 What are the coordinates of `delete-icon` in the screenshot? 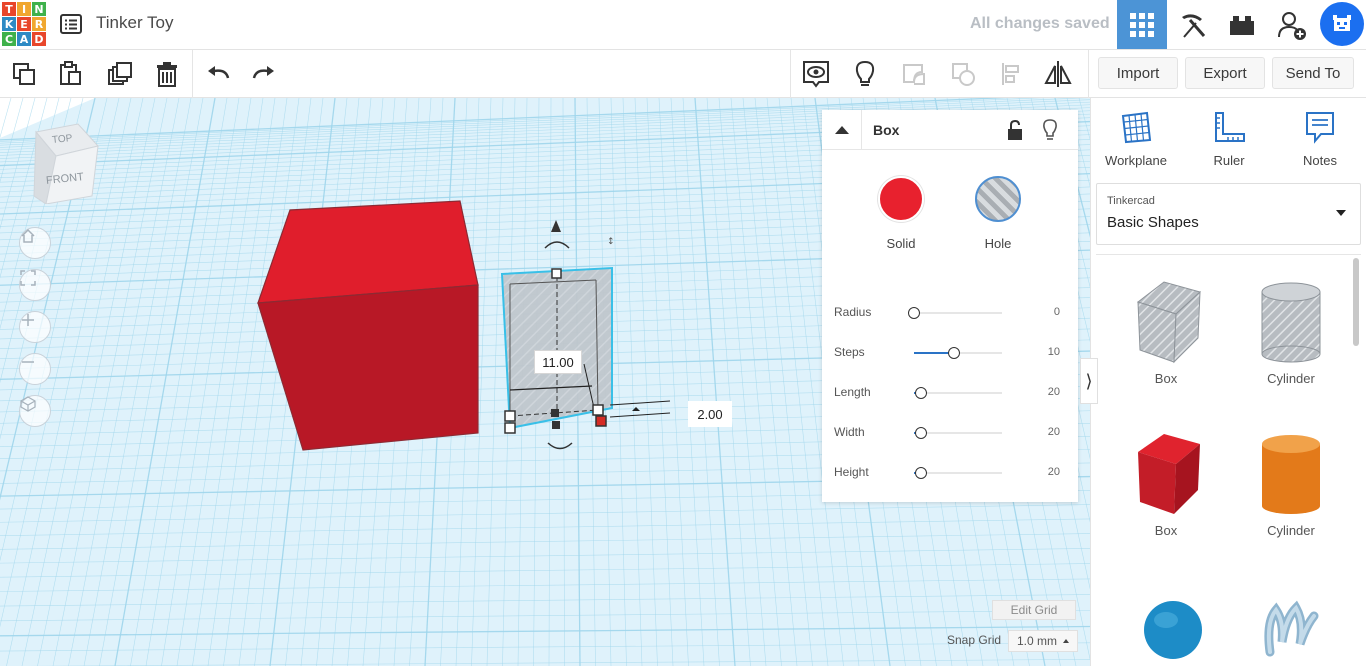 It's located at (167, 74).